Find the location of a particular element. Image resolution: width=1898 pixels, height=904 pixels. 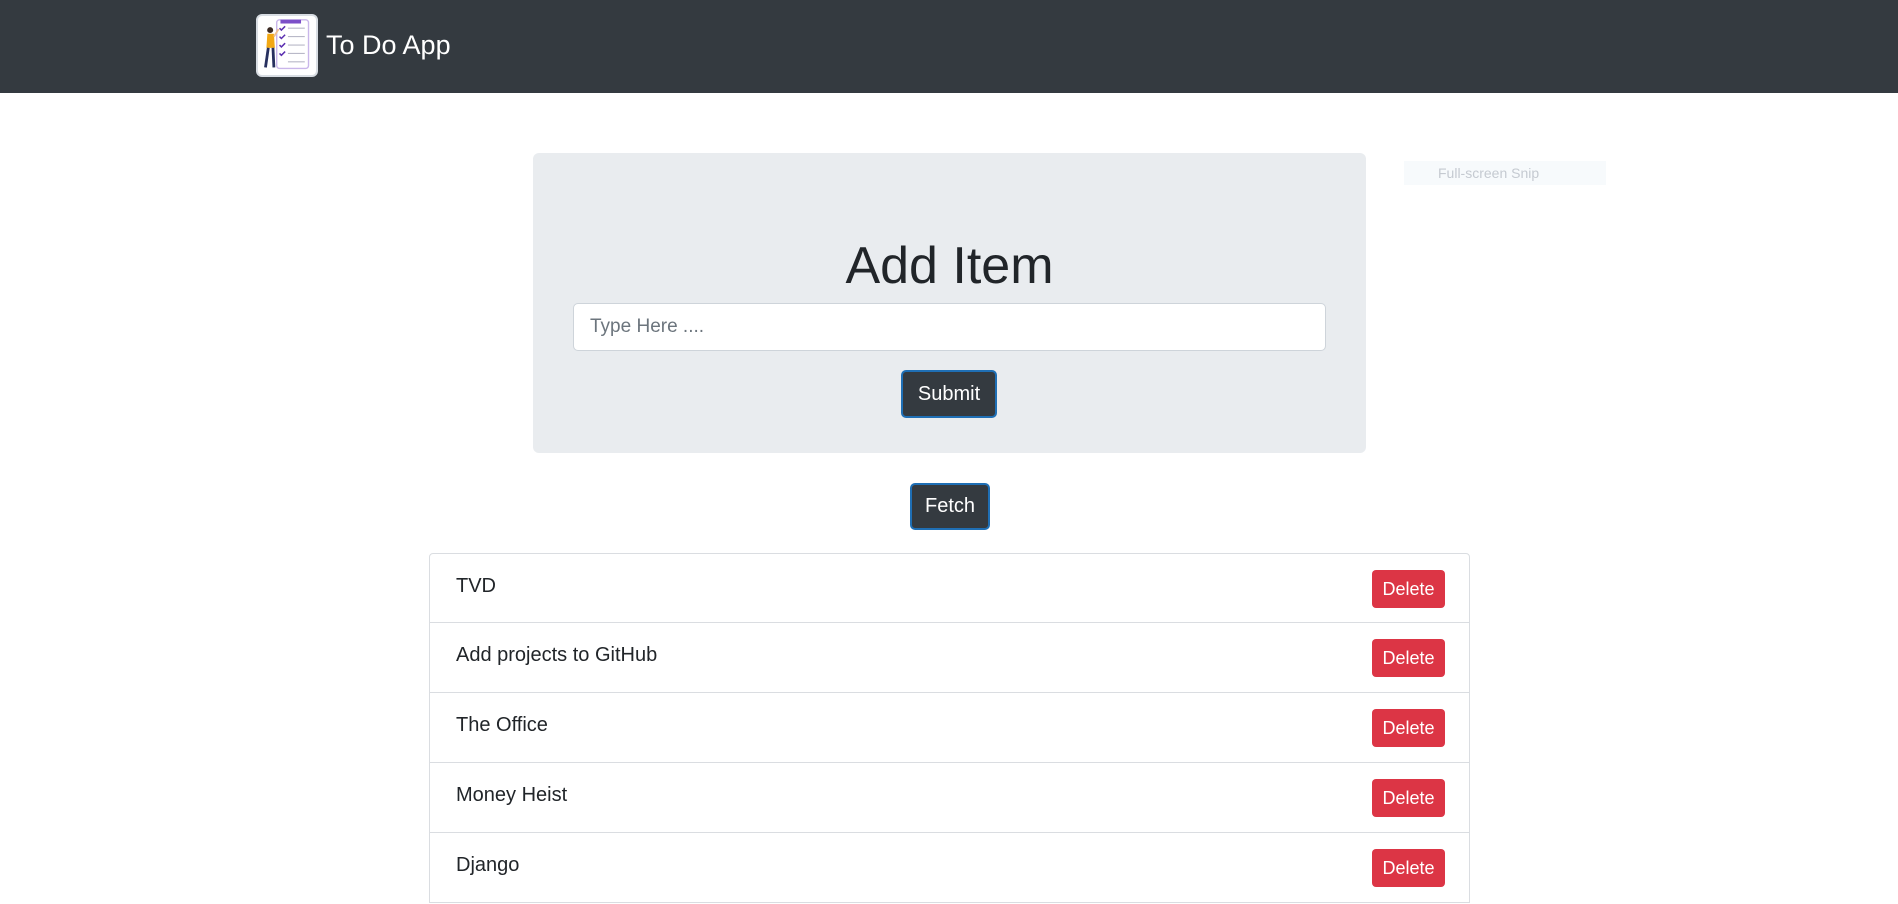

item-input is located at coordinates (949, 327).